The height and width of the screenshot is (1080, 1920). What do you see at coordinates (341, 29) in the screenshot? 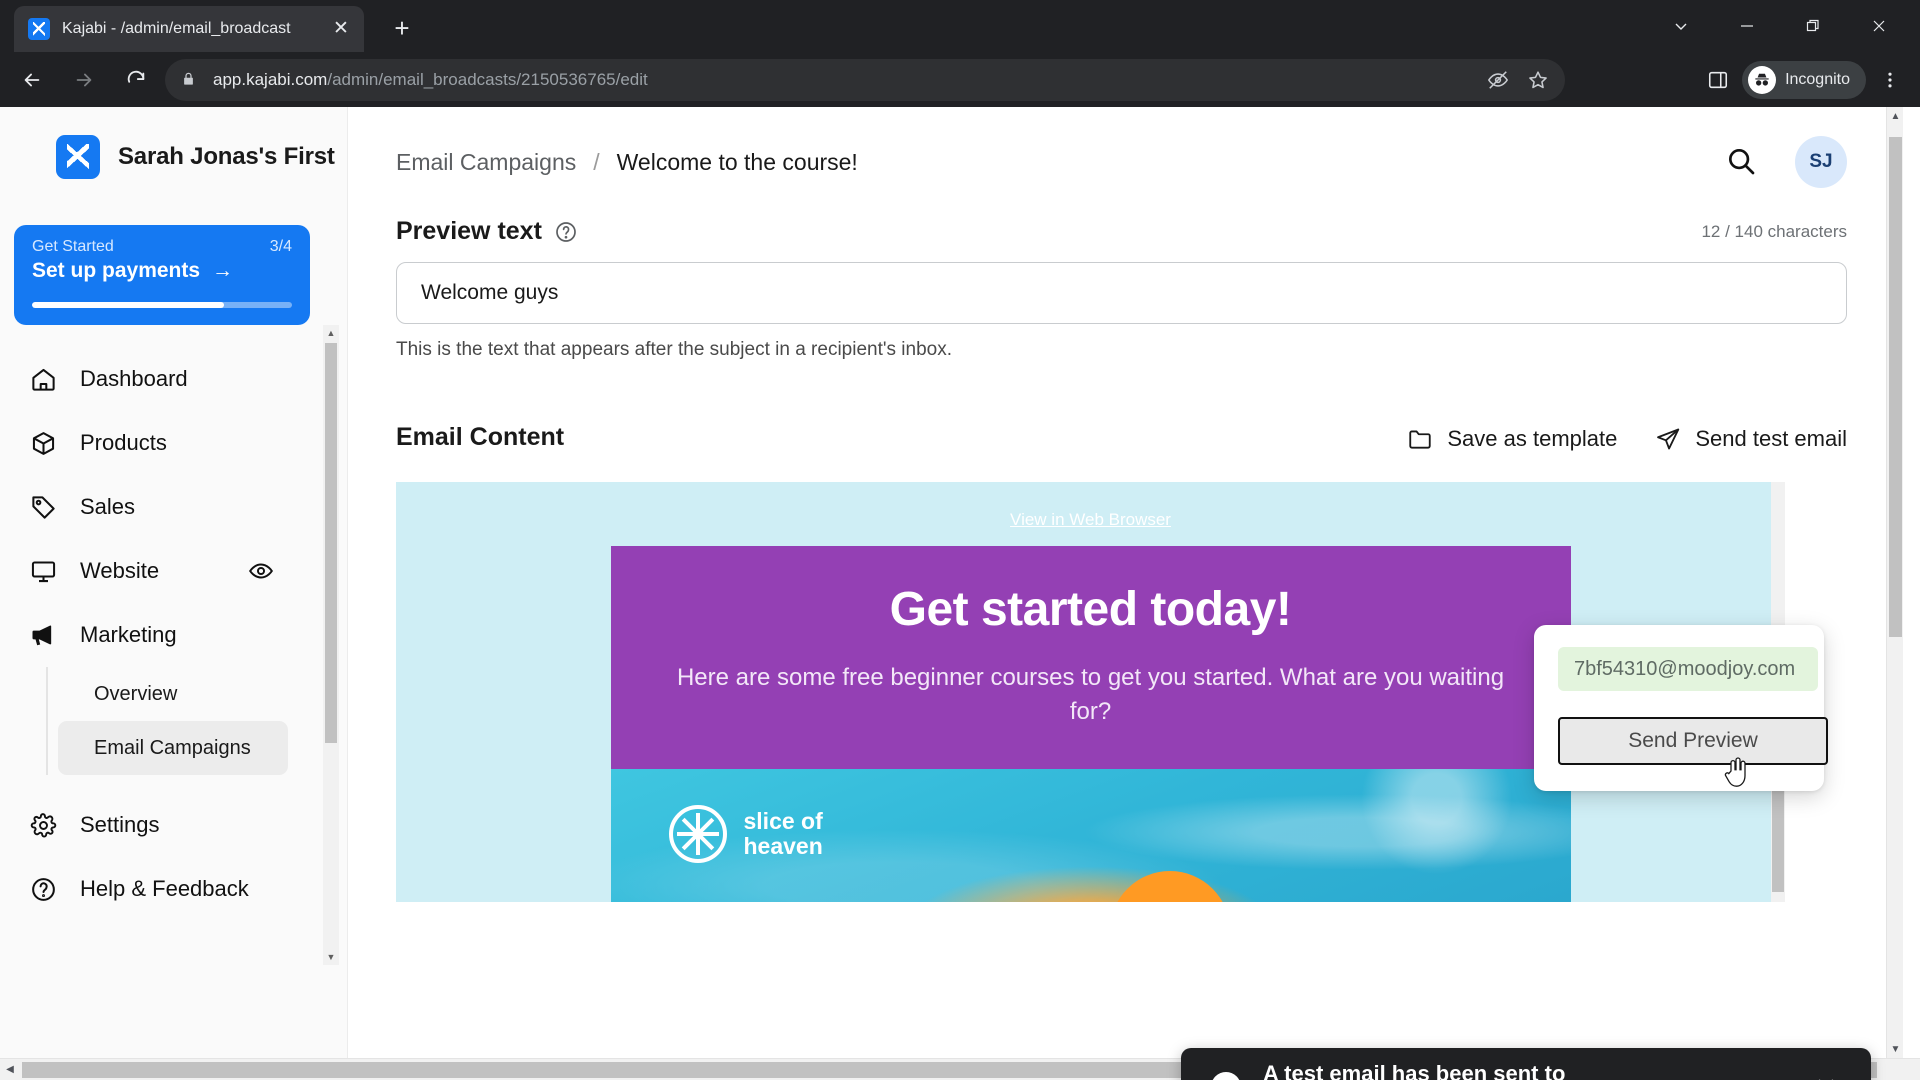
I see `close-tab-icon: ✕` at bounding box center [341, 29].